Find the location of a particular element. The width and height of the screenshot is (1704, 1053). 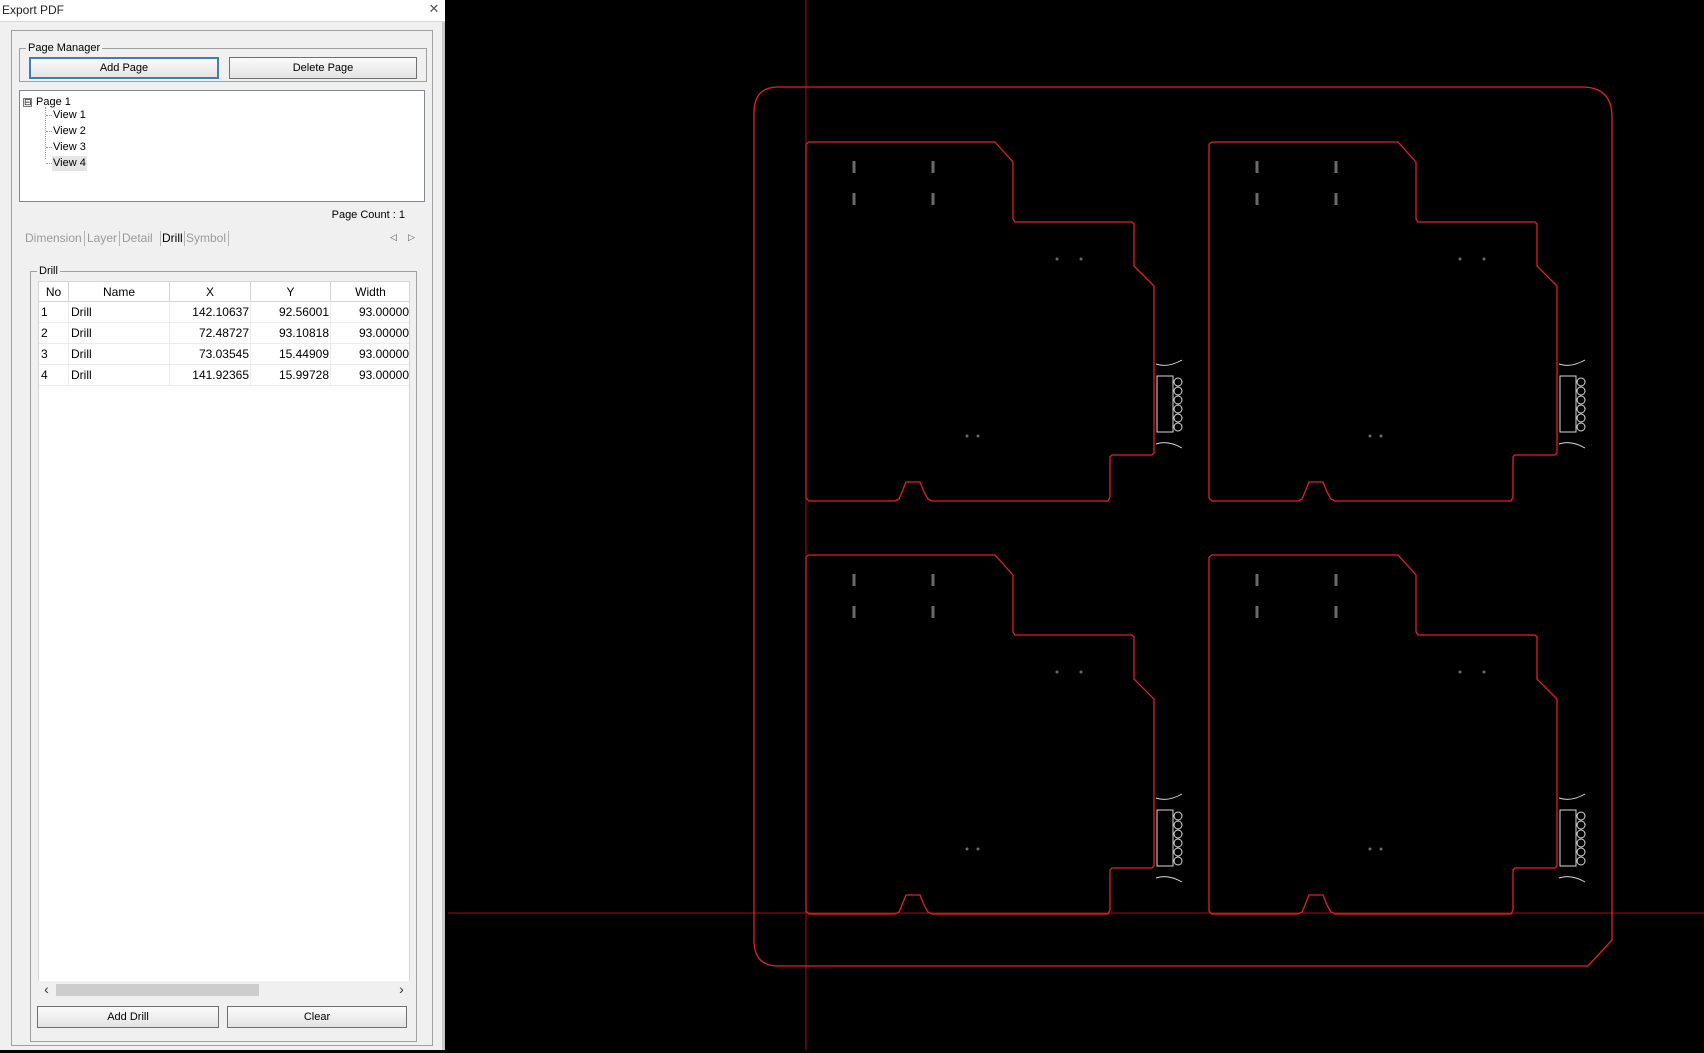

tree-item-view-4: View 4 is located at coordinates (69, 163).